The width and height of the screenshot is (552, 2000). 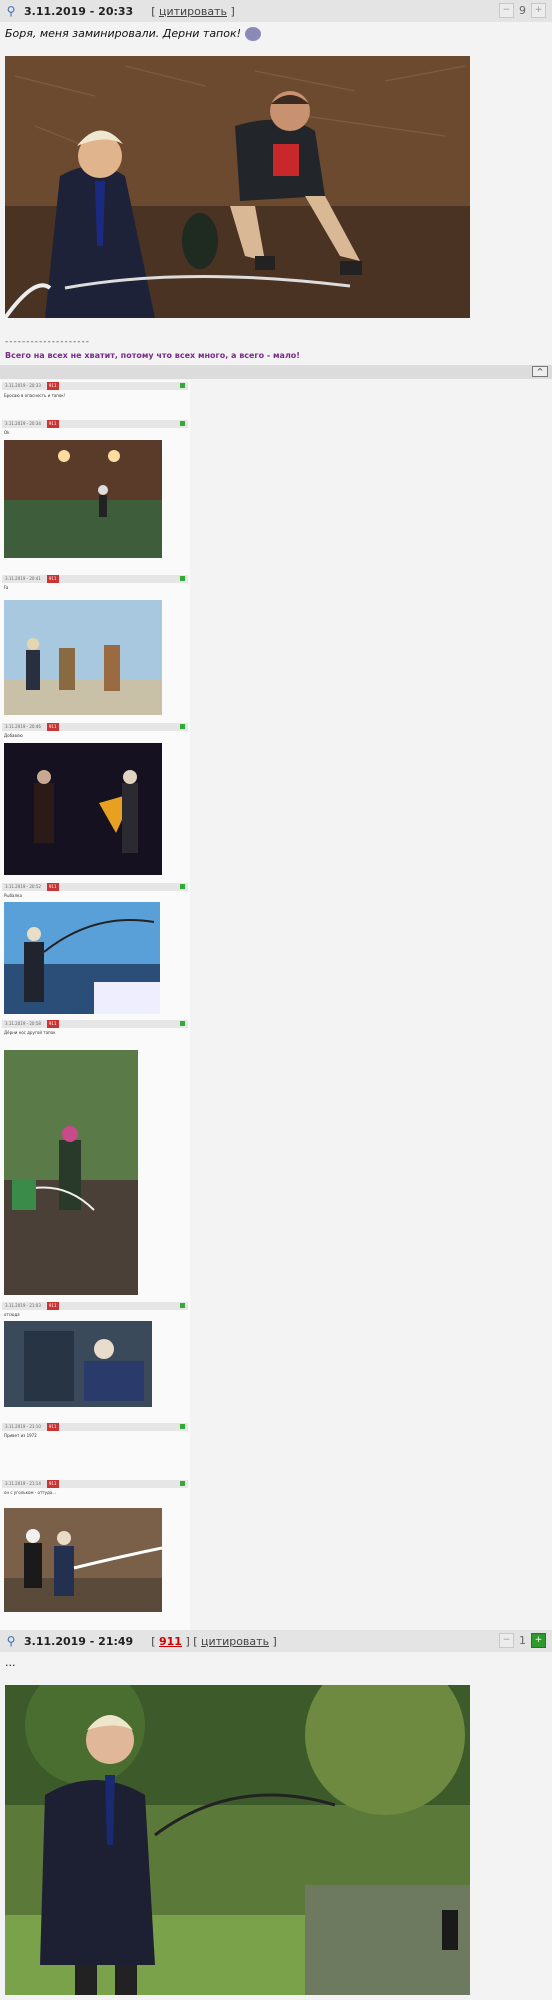 I want to click on post-header: ⚲ 3.11.2019 - 20:33 [ цитировать ] − 9 +, so click(x=276, y=11).